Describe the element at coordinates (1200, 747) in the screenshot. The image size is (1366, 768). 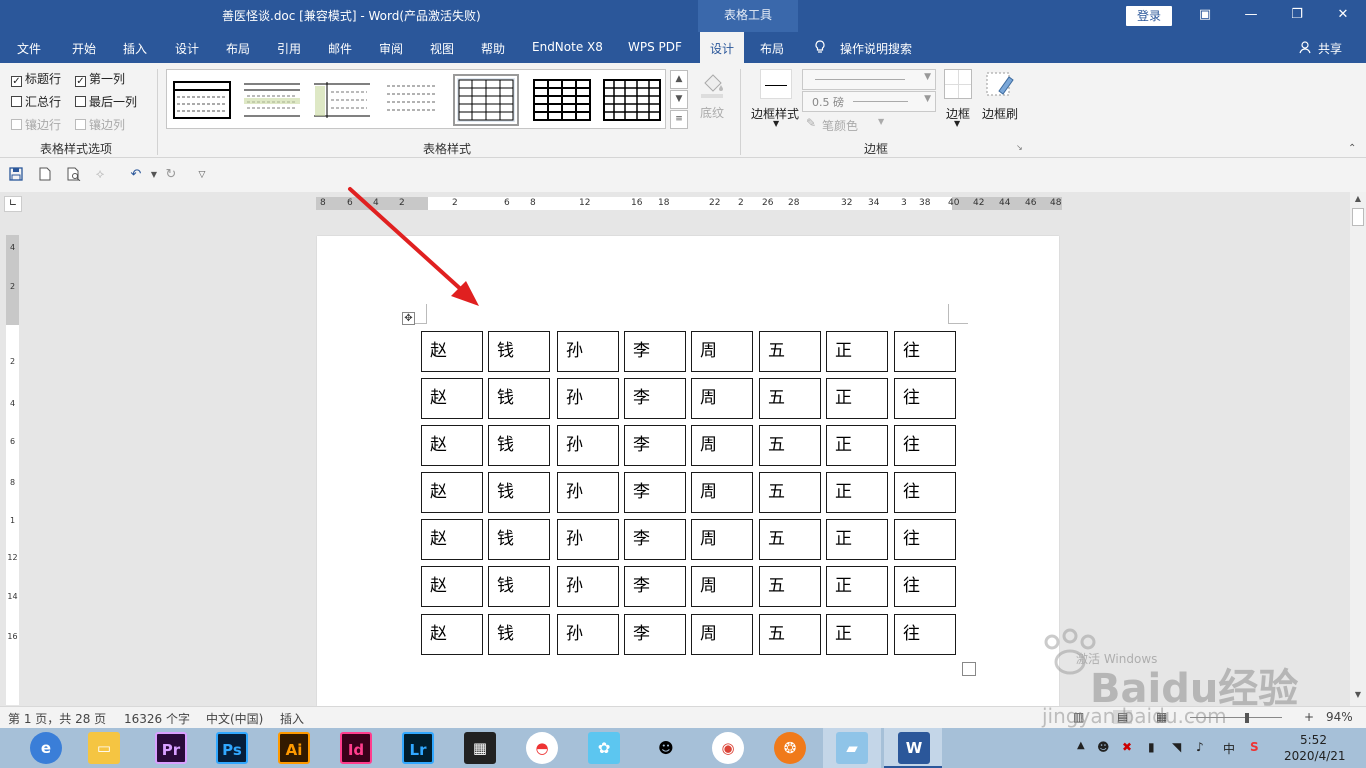
I see `volume-icon: ♪` at that location.